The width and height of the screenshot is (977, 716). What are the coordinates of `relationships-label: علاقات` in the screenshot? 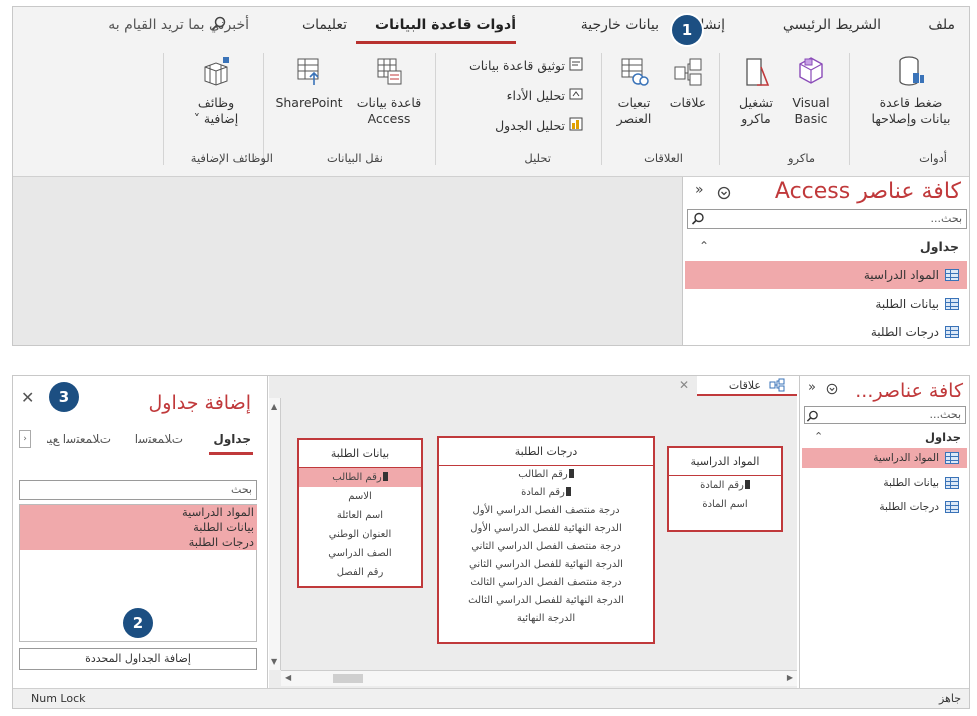 It's located at (688, 102).